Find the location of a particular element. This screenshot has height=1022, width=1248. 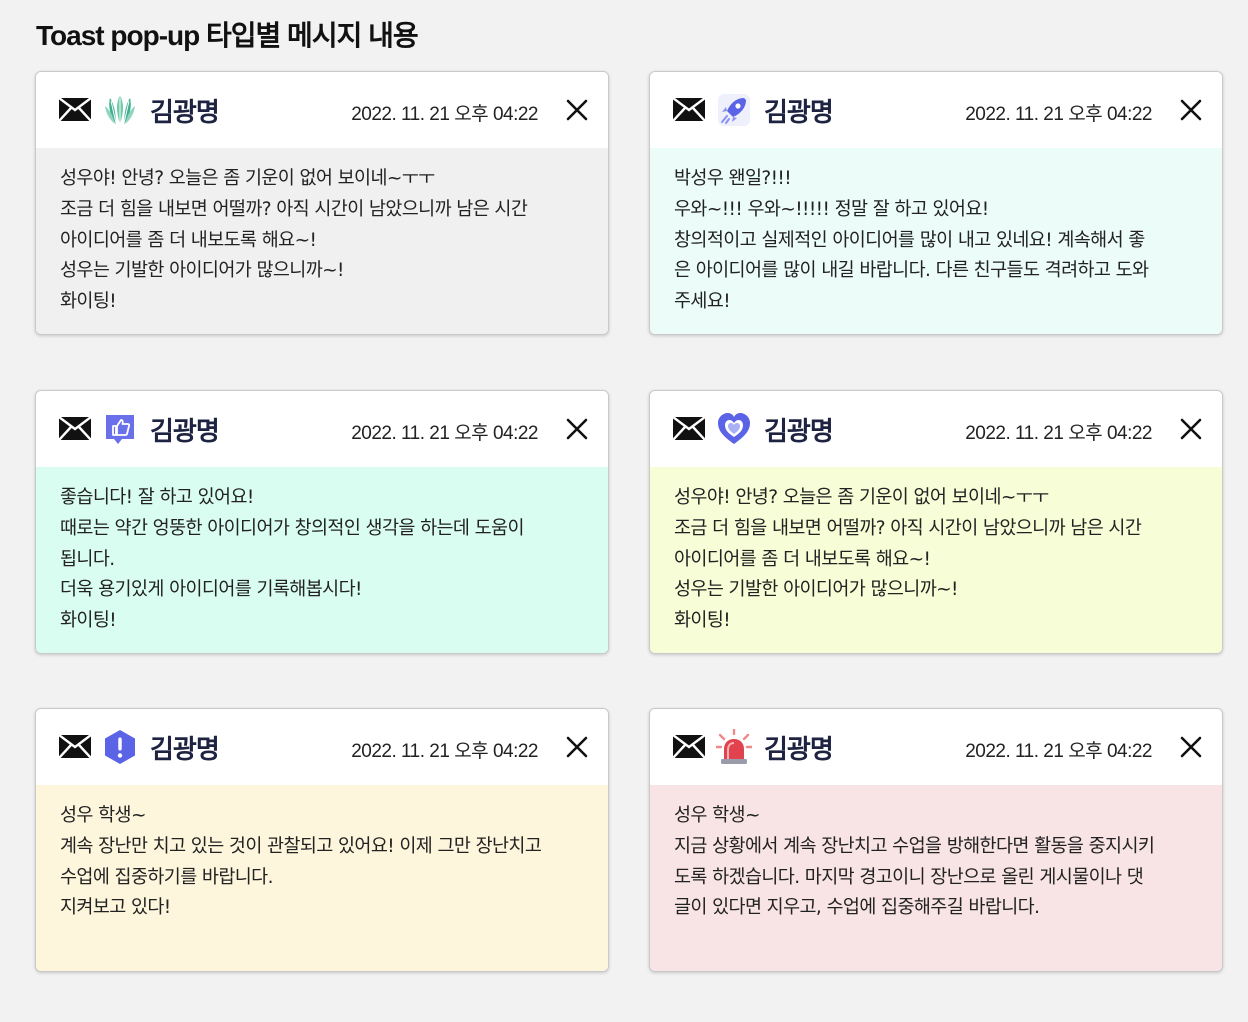

page-title: Toast pop-up 타입별 메시지 내용 is located at coordinates (227, 35).